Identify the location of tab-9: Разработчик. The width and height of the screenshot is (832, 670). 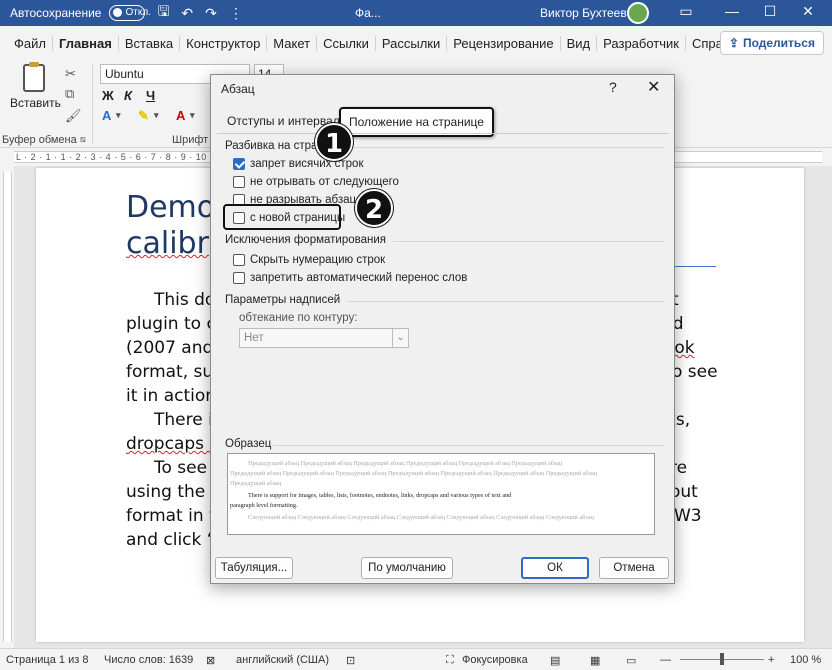
(641, 43).